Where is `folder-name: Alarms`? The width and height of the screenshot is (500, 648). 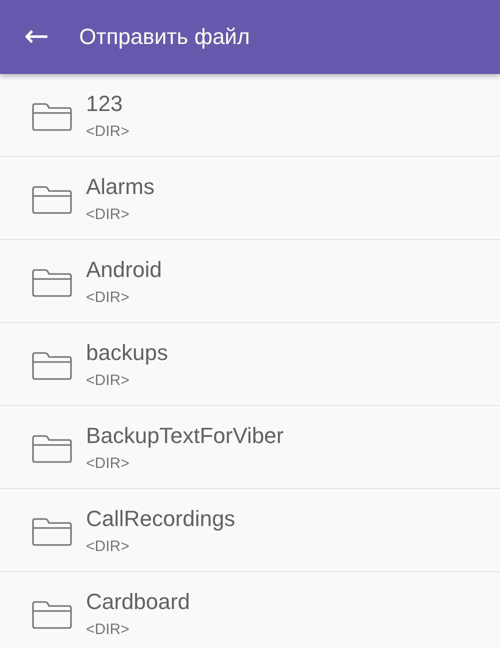
folder-name: Alarms is located at coordinates (120, 187).